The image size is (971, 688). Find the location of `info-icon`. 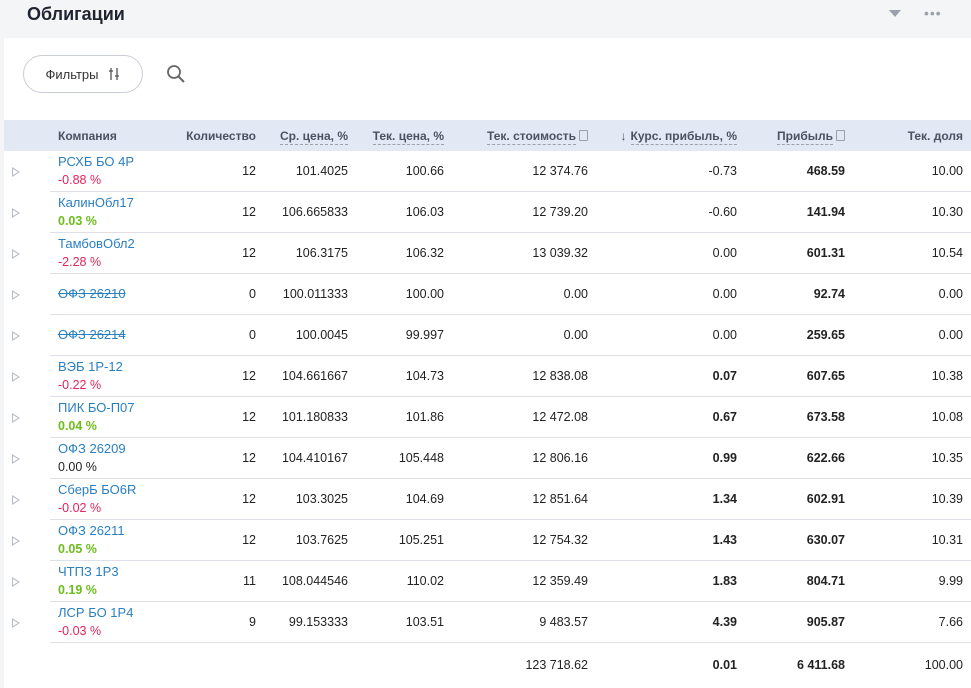

info-icon is located at coordinates (583, 135).